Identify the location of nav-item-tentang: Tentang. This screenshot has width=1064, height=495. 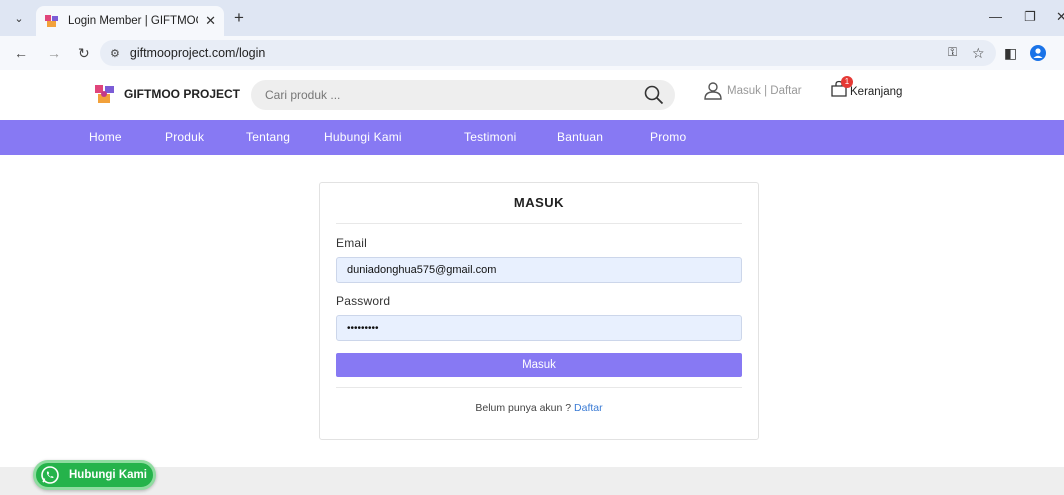
(268, 137).